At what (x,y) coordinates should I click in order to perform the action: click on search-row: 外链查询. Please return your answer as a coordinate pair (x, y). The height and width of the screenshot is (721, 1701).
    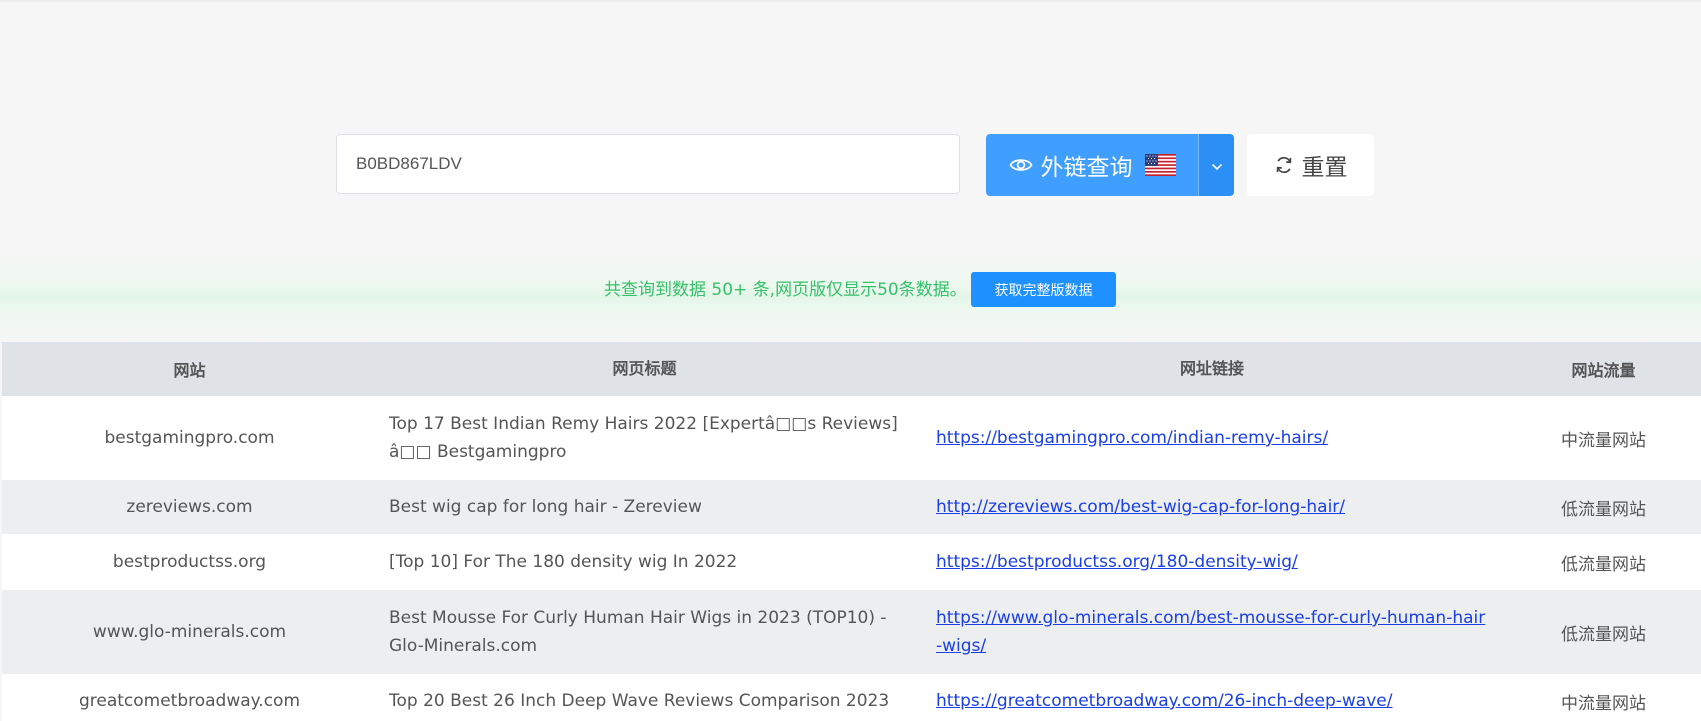
    Looking at the image, I should click on (850, 166).